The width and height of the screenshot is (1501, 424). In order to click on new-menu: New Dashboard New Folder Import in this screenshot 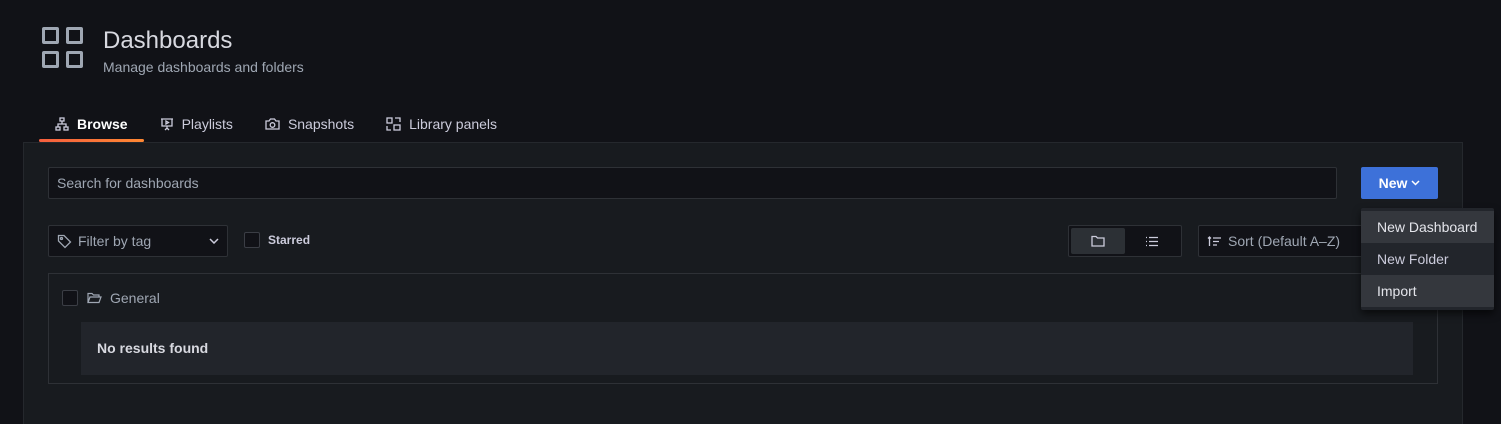, I will do `click(1427, 259)`.